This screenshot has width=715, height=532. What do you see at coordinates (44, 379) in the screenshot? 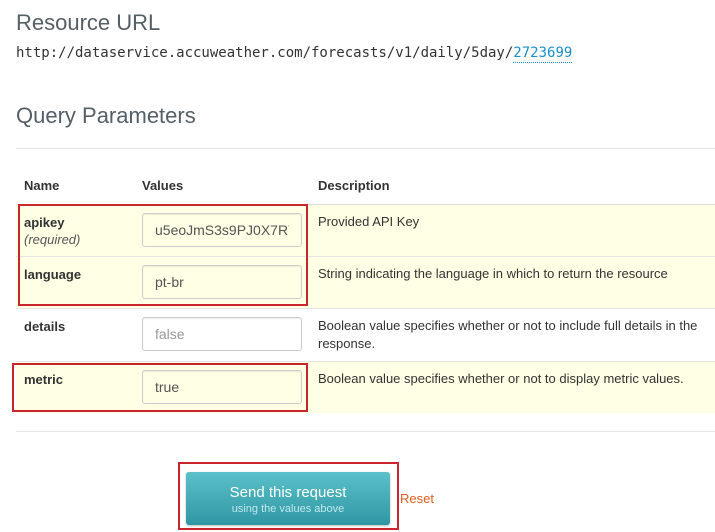
I see `param-name-metric: metric` at bounding box center [44, 379].